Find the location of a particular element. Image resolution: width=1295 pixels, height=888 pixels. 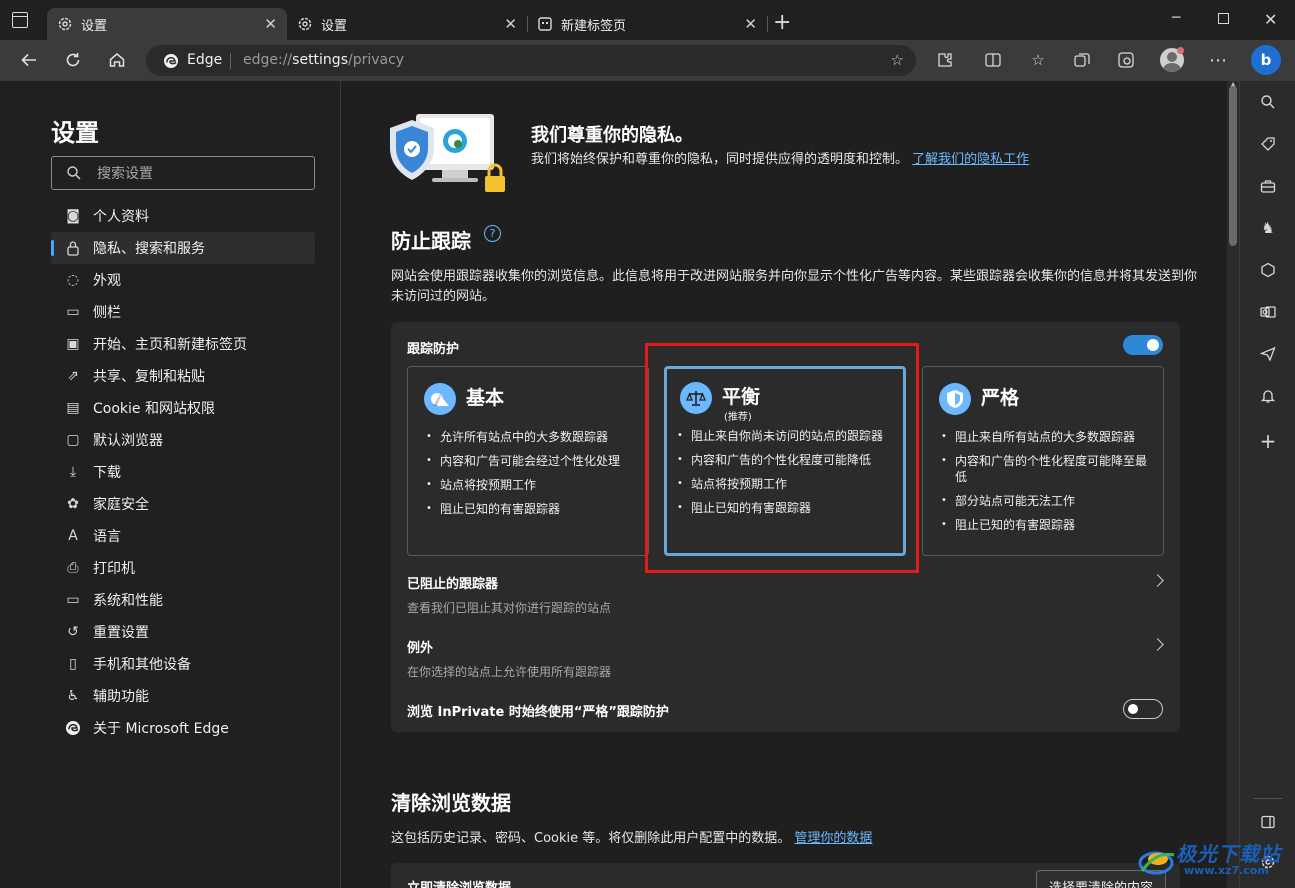

nav-item-phone: ▯ 手机和其他设备 is located at coordinates (183, 664).